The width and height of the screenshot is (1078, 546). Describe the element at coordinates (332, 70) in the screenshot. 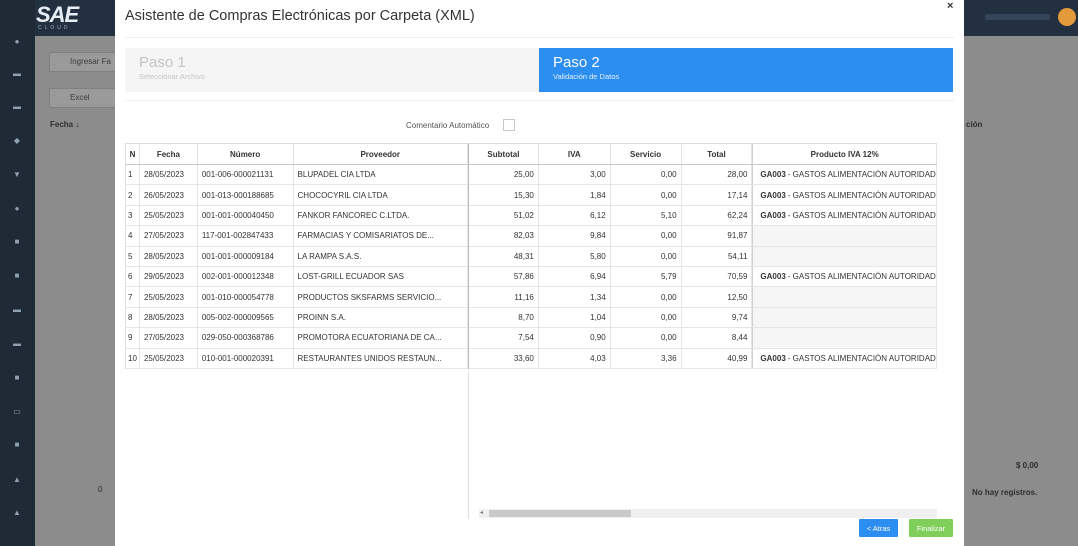

I see `step-1: Paso 1 Seleccionar Archivo` at that location.